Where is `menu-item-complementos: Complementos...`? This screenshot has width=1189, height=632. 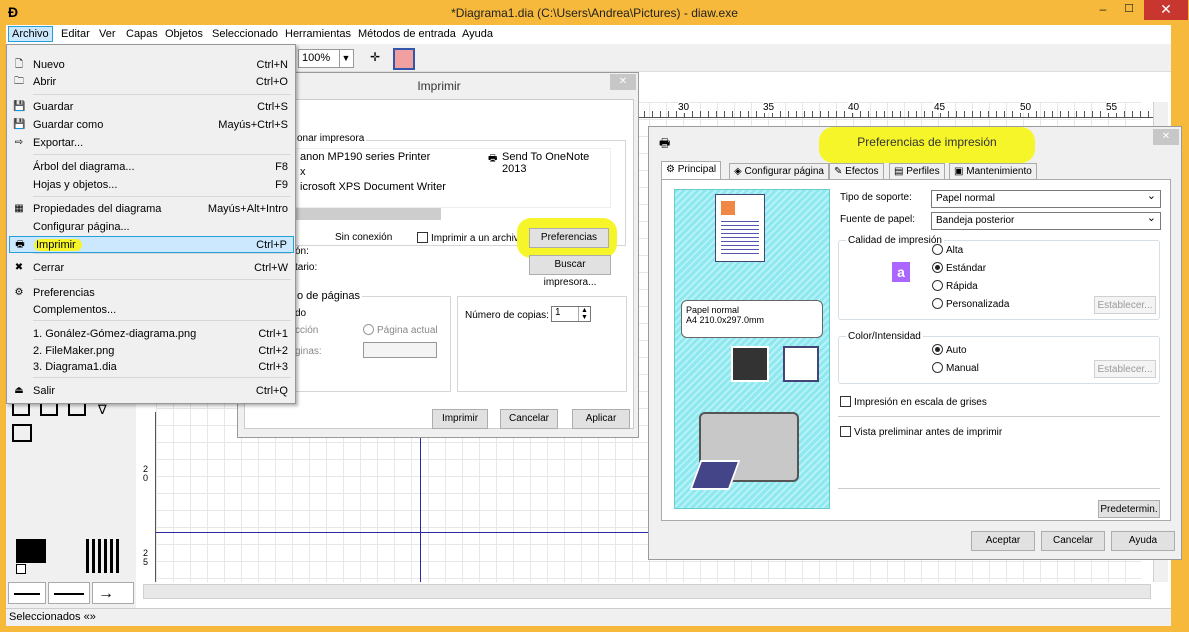 menu-item-complementos: Complementos... is located at coordinates (151, 310).